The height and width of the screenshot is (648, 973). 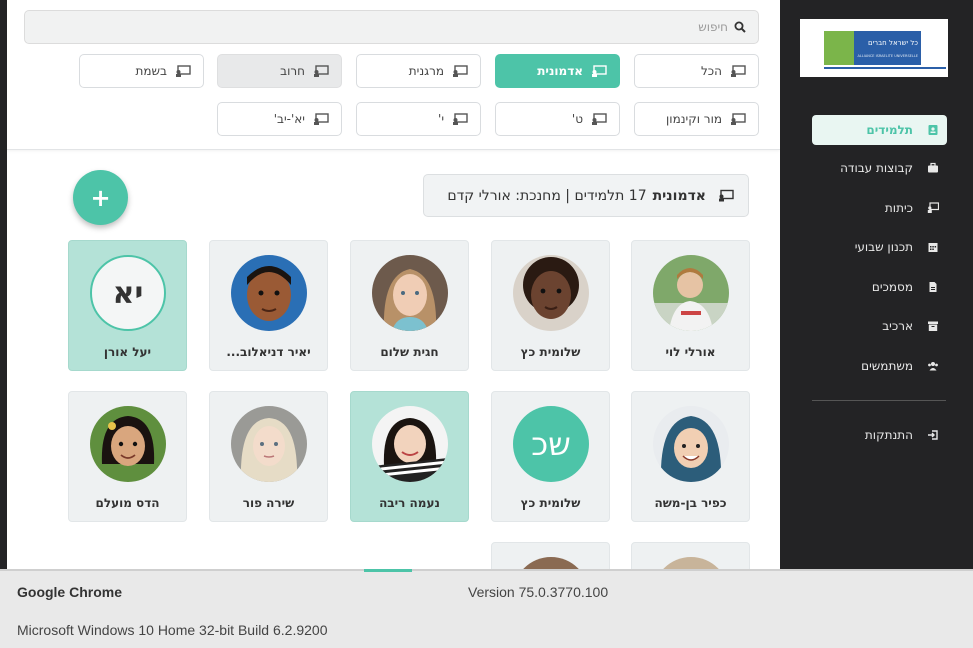 What do you see at coordinates (892, 287) in the screenshot?
I see `sidebar-item-label: מסמכים` at bounding box center [892, 287].